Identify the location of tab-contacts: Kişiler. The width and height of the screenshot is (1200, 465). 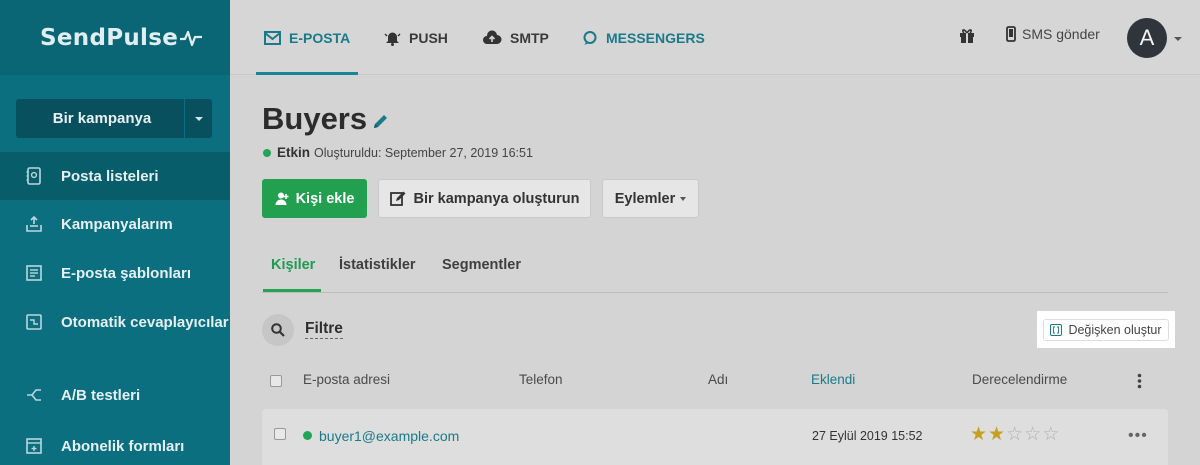
(293, 265).